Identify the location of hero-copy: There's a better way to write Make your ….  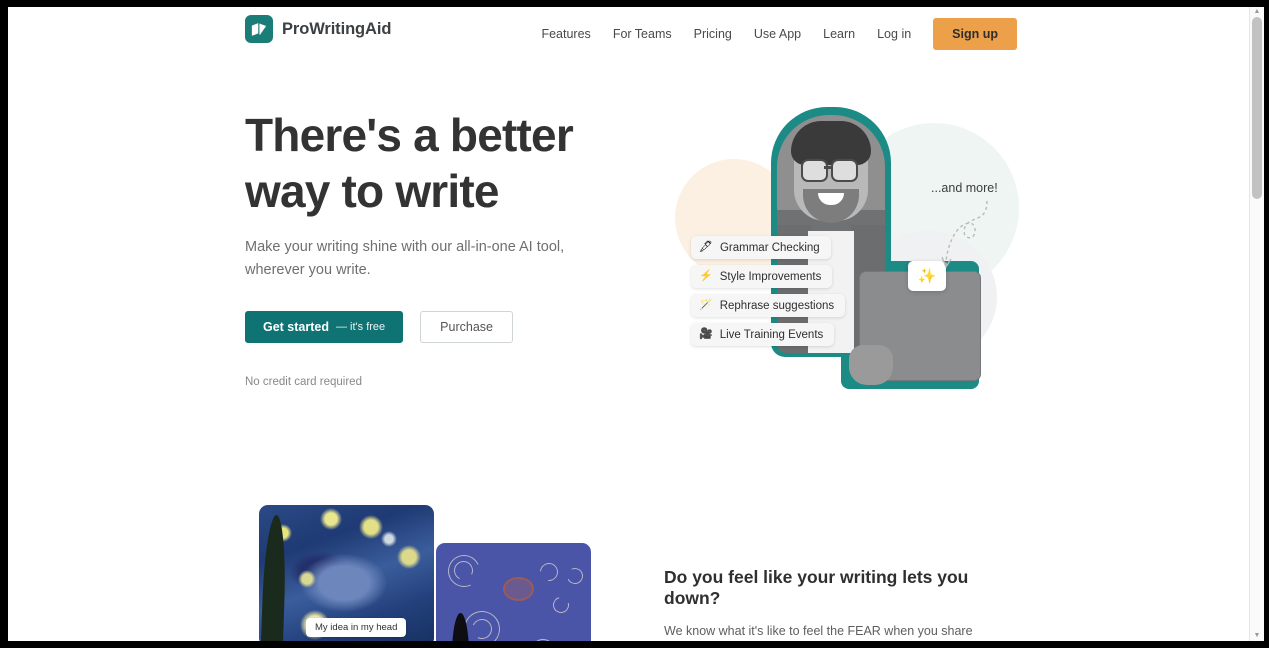
(430, 247).